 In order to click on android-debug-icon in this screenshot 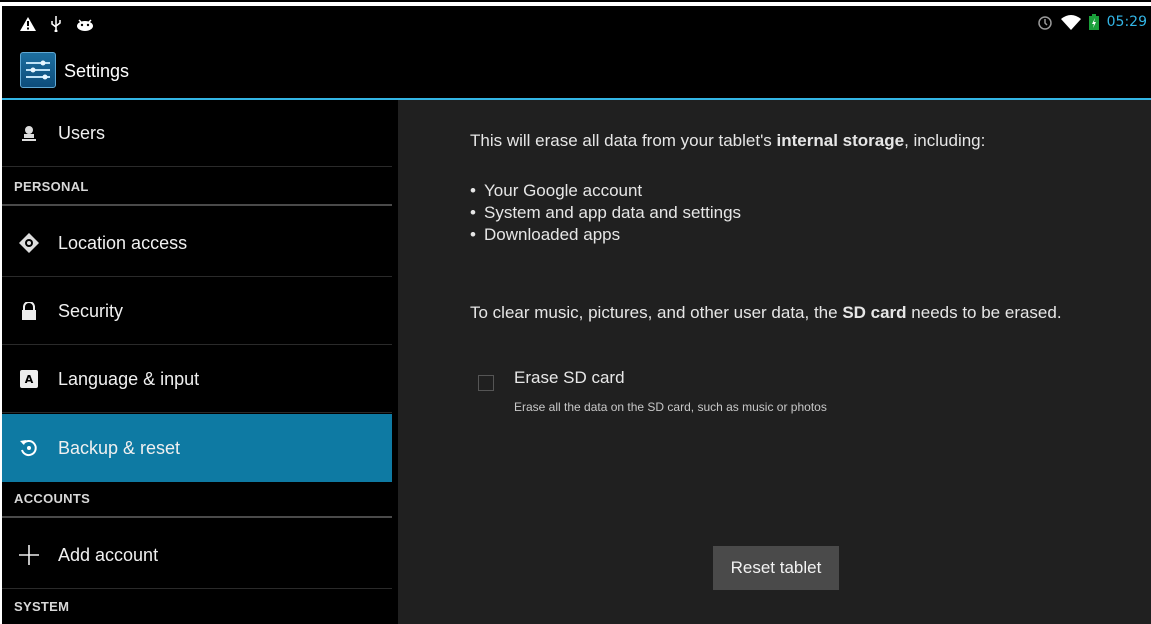, I will do `click(85, 25)`.